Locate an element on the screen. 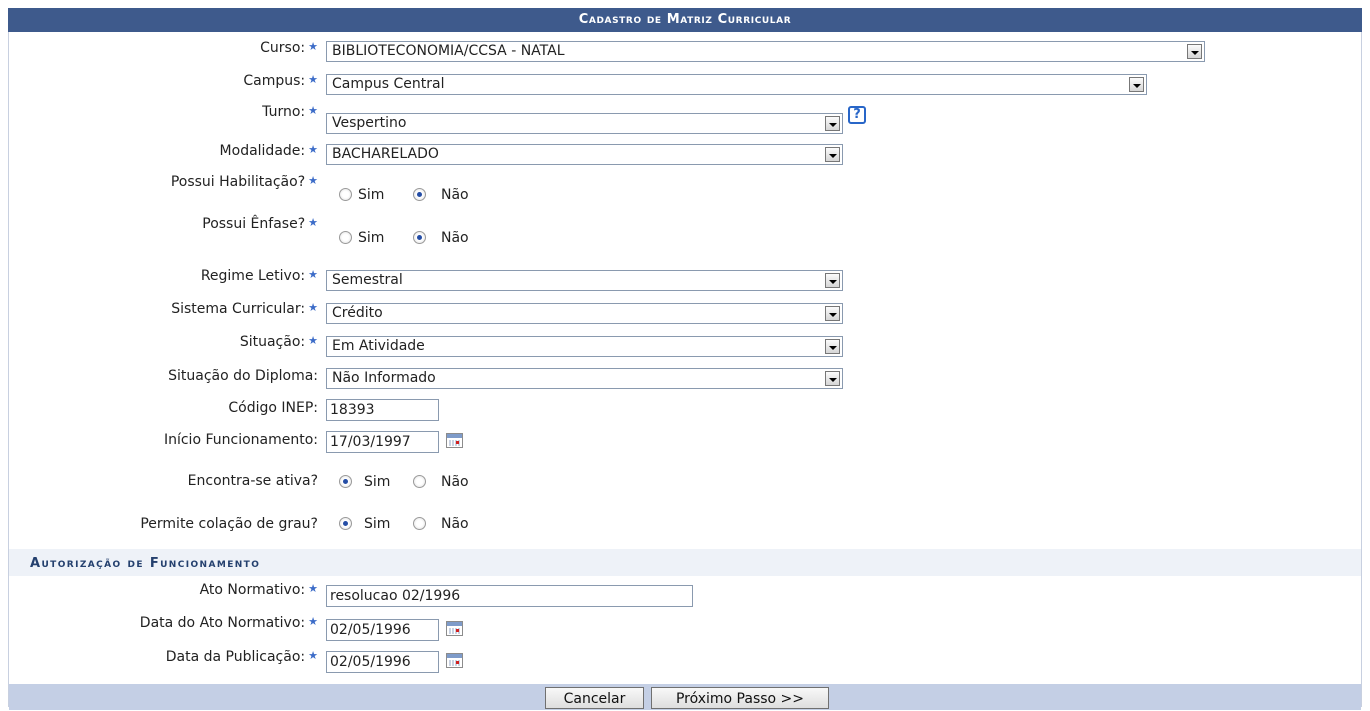 The width and height of the screenshot is (1370, 711). habilitacao-sim-label: Sim is located at coordinates (371, 195).